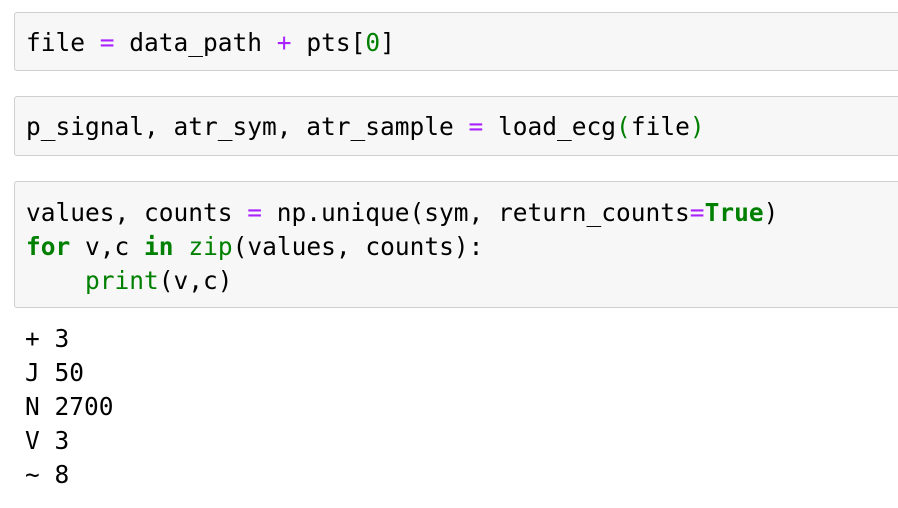 The width and height of the screenshot is (898, 508). Describe the element at coordinates (550, 126) in the screenshot. I see `code-token-text: load_ecg` at that location.